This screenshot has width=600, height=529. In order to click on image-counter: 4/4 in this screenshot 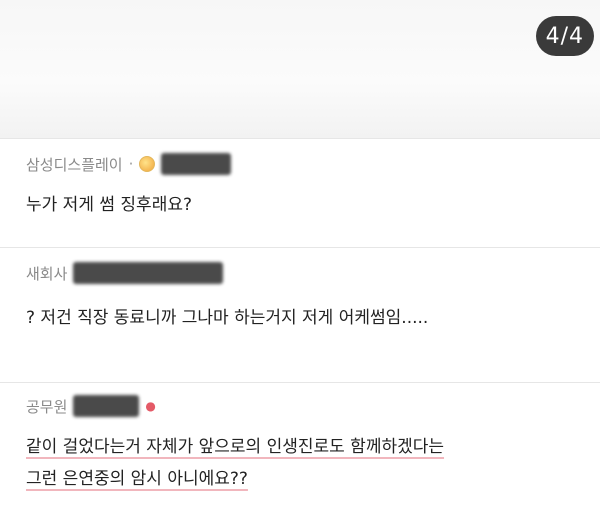, I will do `click(564, 36)`.